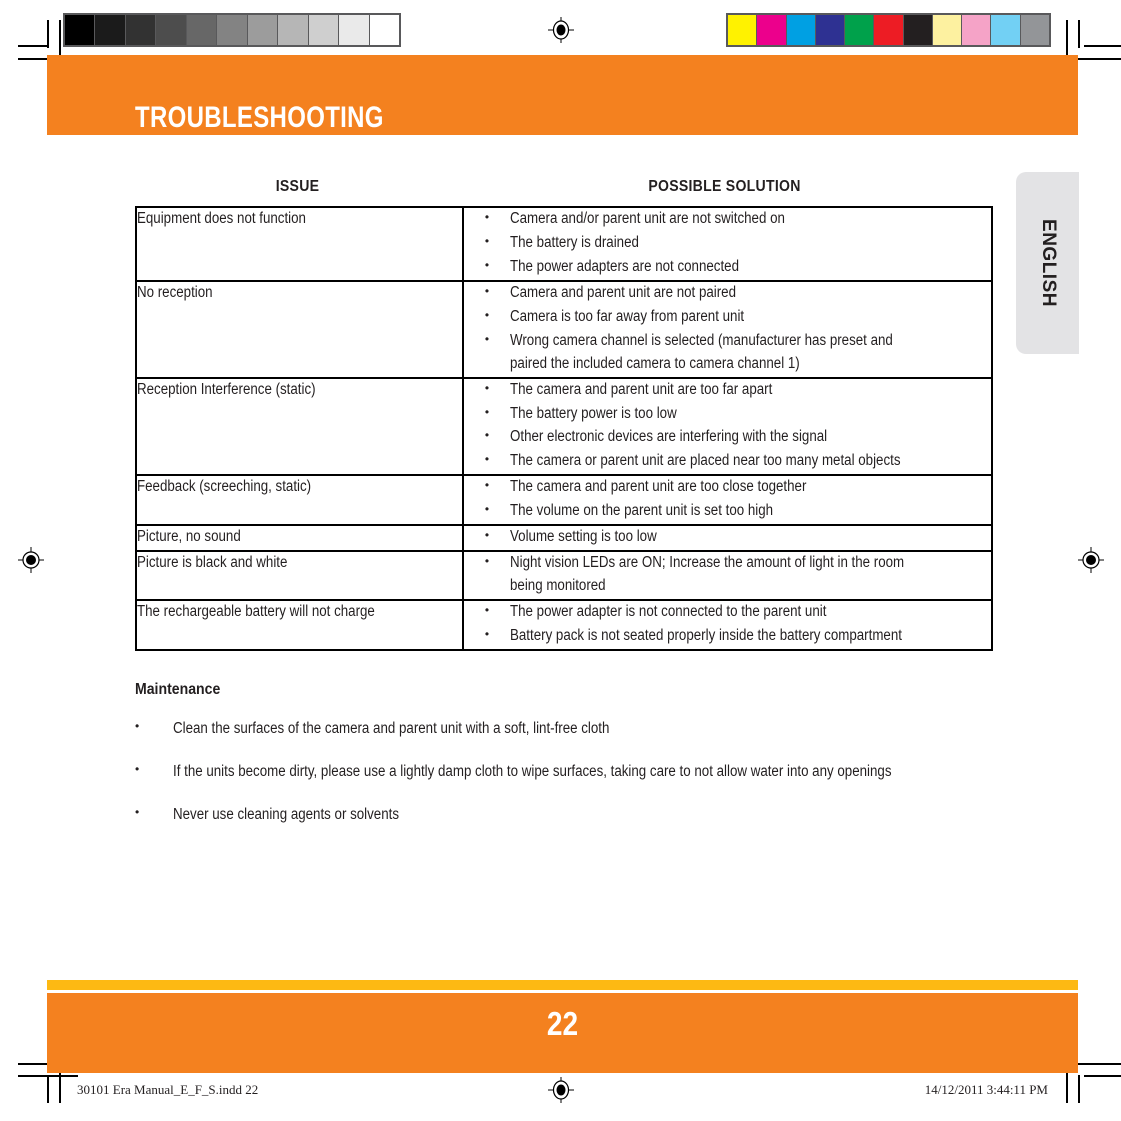 The height and width of the screenshot is (1121, 1121). I want to click on language-tab-label: ENGLISH, so click(1048, 263).